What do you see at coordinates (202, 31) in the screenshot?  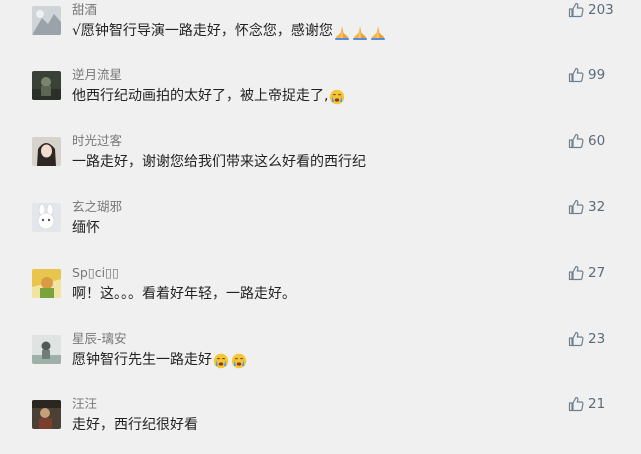 I see `comment-text-body: √愿钟智行导演一路走好，怀念您，感谢您` at bounding box center [202, 31].